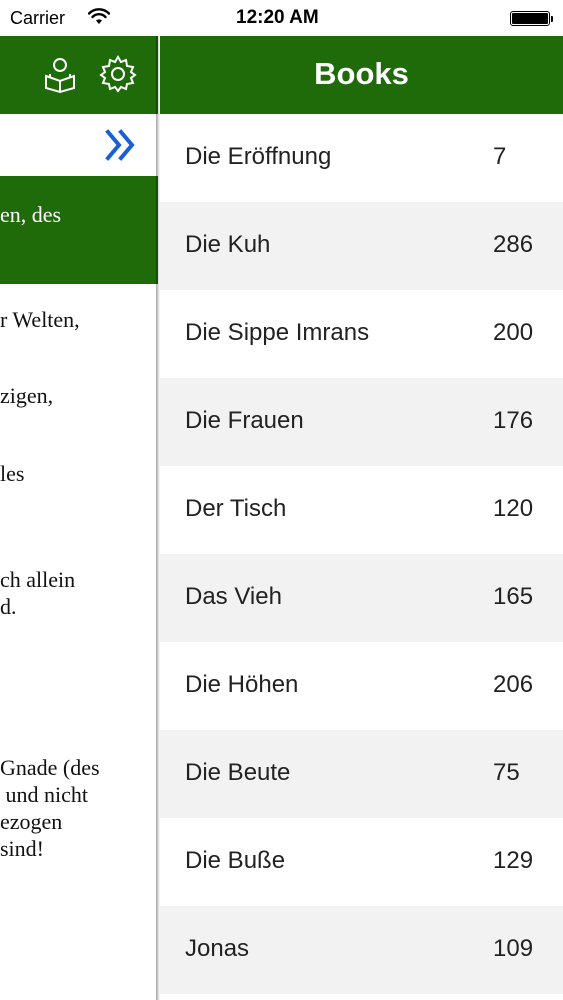  I want to click on book-verse-count: 129, so click(513, 860).